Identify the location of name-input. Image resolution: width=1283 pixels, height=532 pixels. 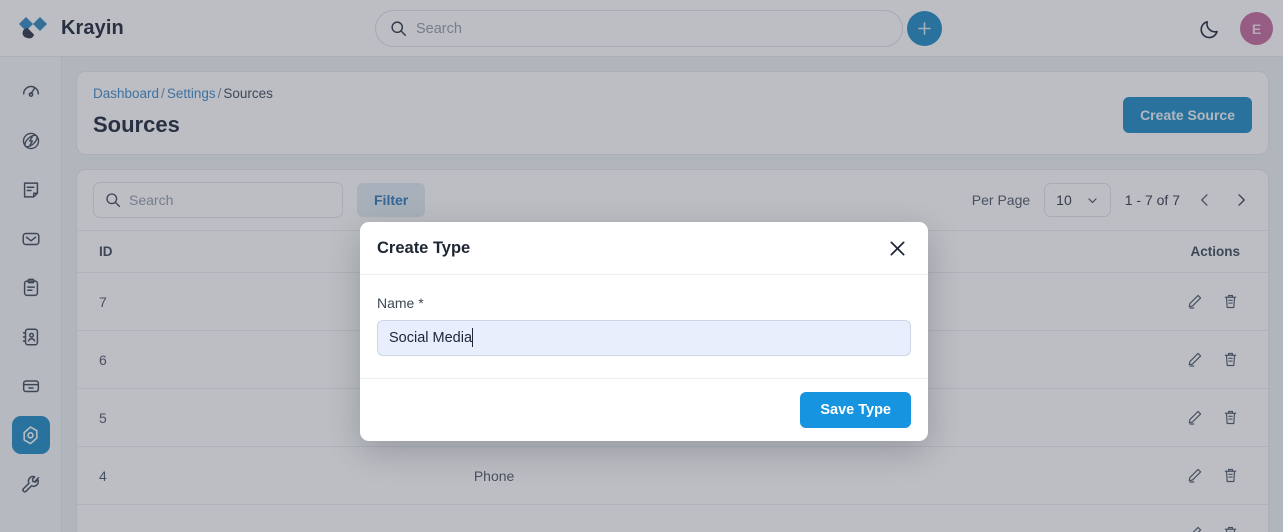
(644, 338).